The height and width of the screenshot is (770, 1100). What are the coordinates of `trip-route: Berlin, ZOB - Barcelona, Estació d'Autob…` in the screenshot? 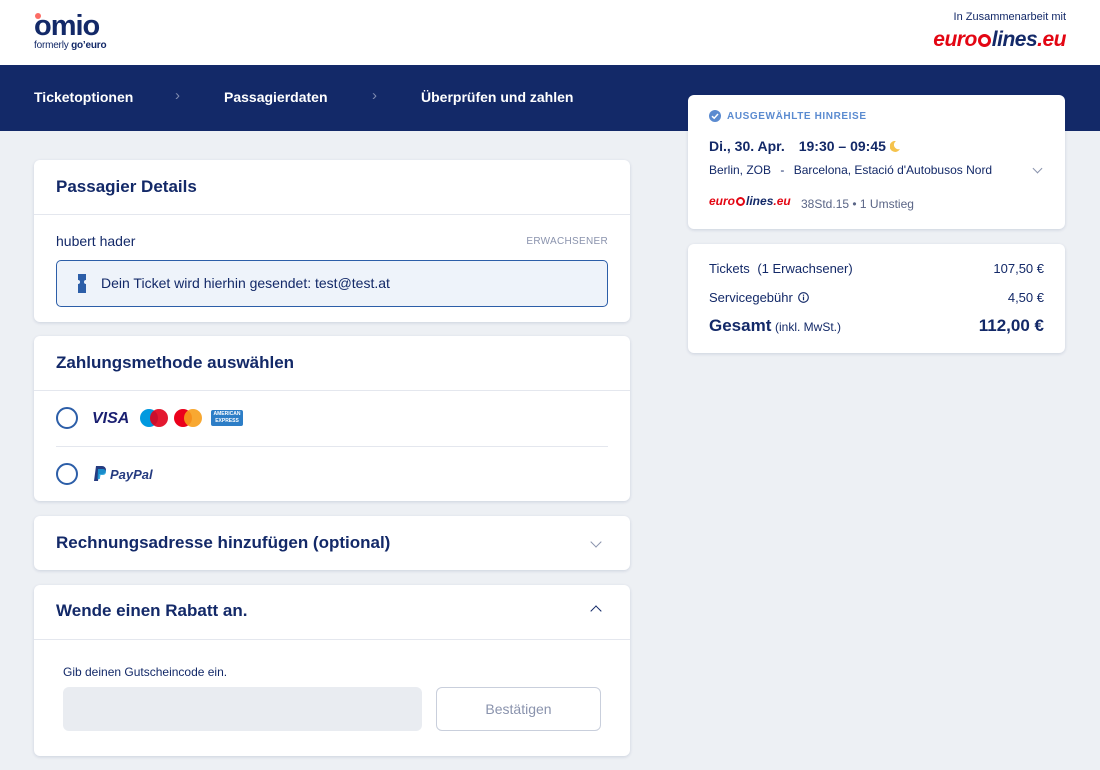 It's located at (850, 170).